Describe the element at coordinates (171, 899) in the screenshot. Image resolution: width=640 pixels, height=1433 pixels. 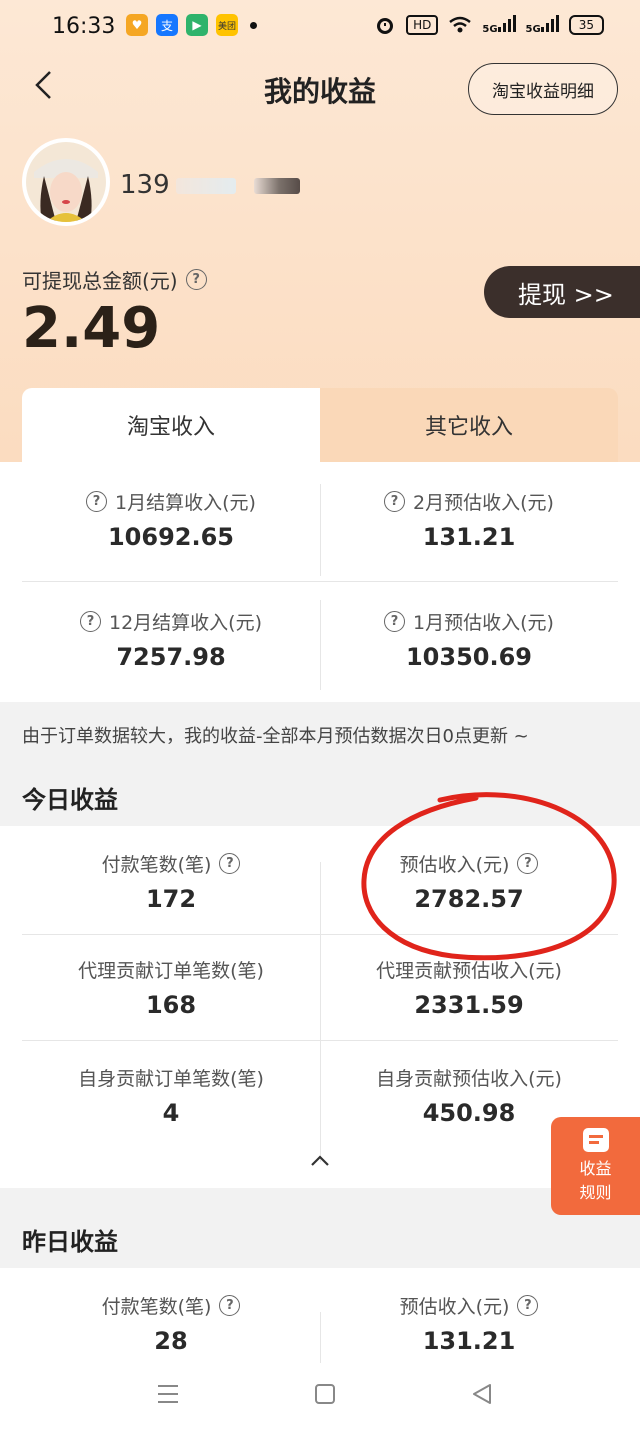
I see `stat-value: 172` at that location.